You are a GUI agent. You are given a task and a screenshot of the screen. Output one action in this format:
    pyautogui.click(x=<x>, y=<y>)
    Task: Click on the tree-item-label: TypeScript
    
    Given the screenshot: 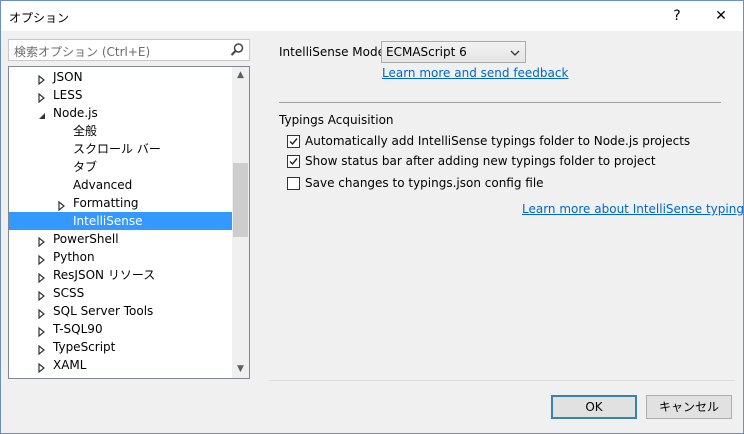 What is the action you would take?
    pyautogui.click(x=84, y=347)
    